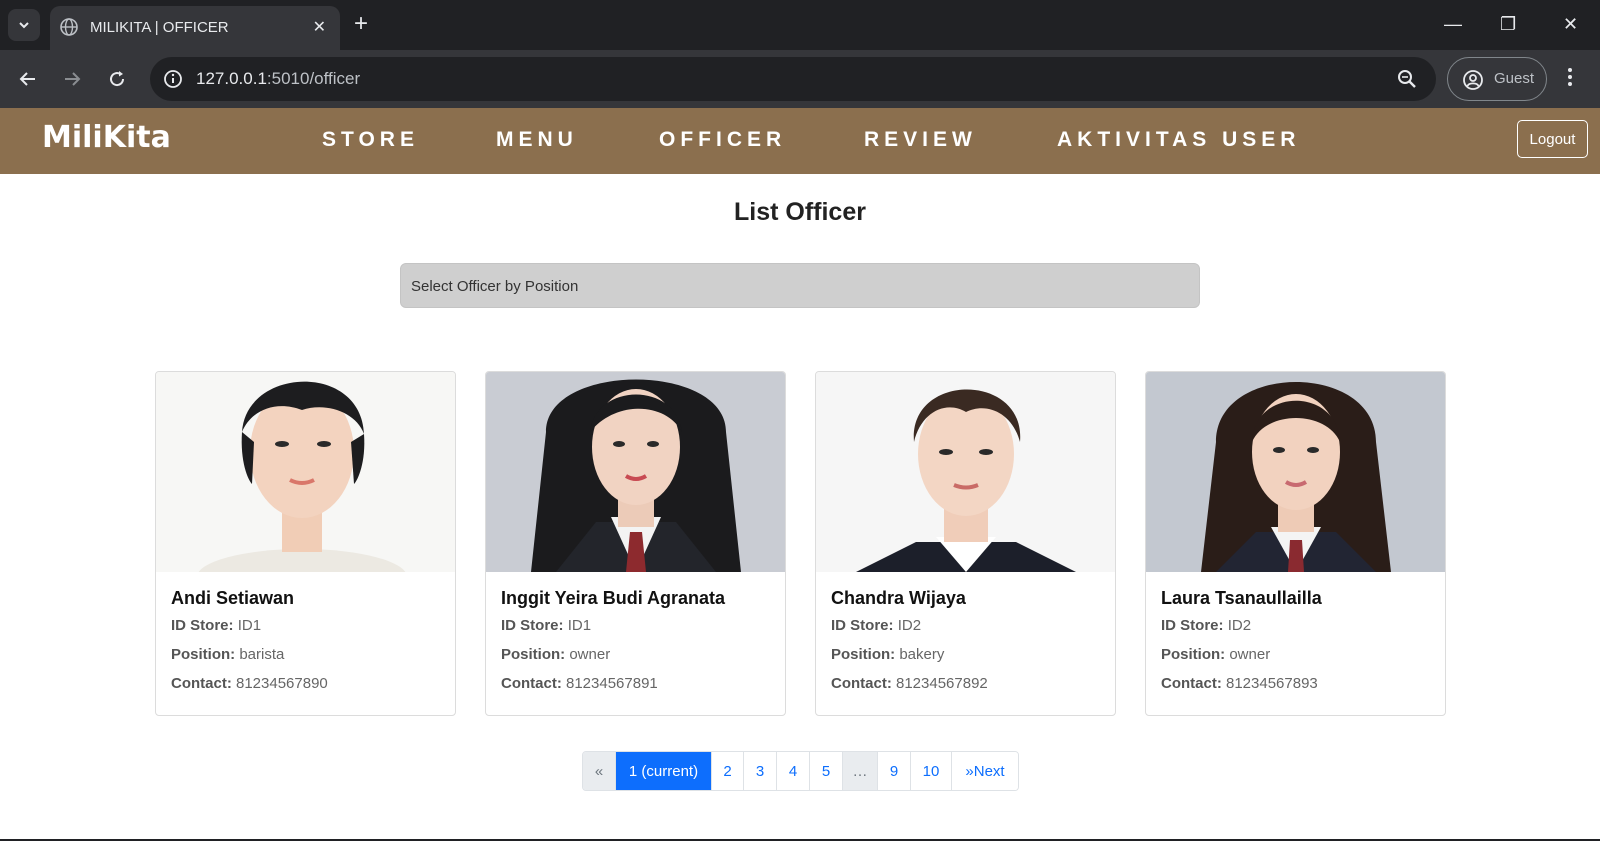 Image resolution: width=1600 pixels, height=841 pixels. What do you see at coordinates (69, 27) in the screenshot?
I see `globe-icon` at bounding box center [69, 27].